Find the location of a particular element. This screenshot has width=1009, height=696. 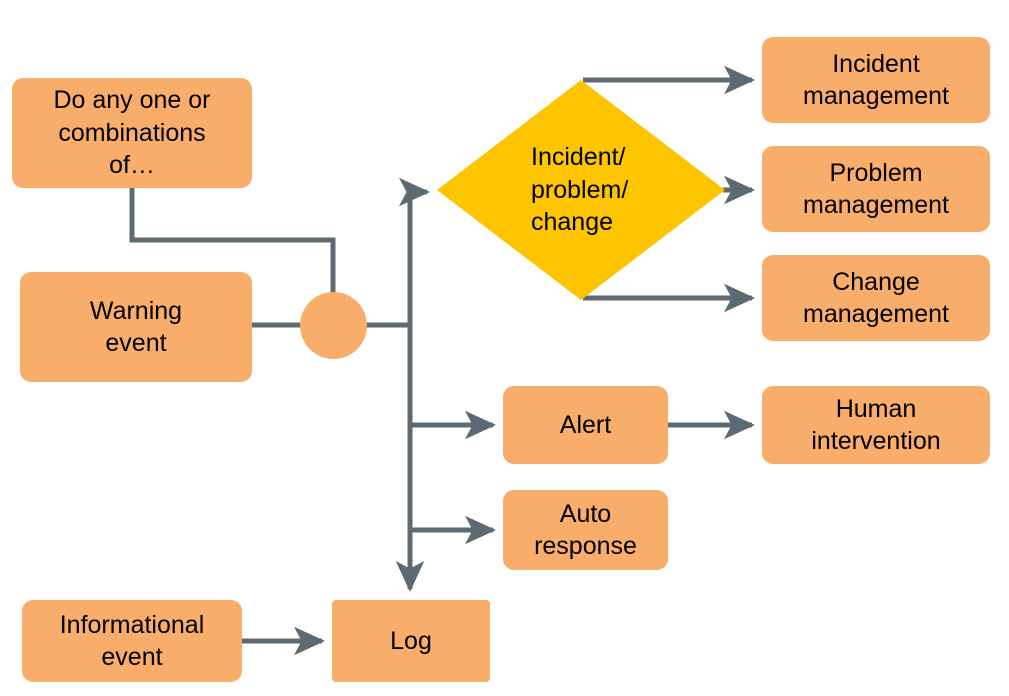

node-decision-incident-problem-change: Incident/ problem/ change is located at coordinates (581, 190).